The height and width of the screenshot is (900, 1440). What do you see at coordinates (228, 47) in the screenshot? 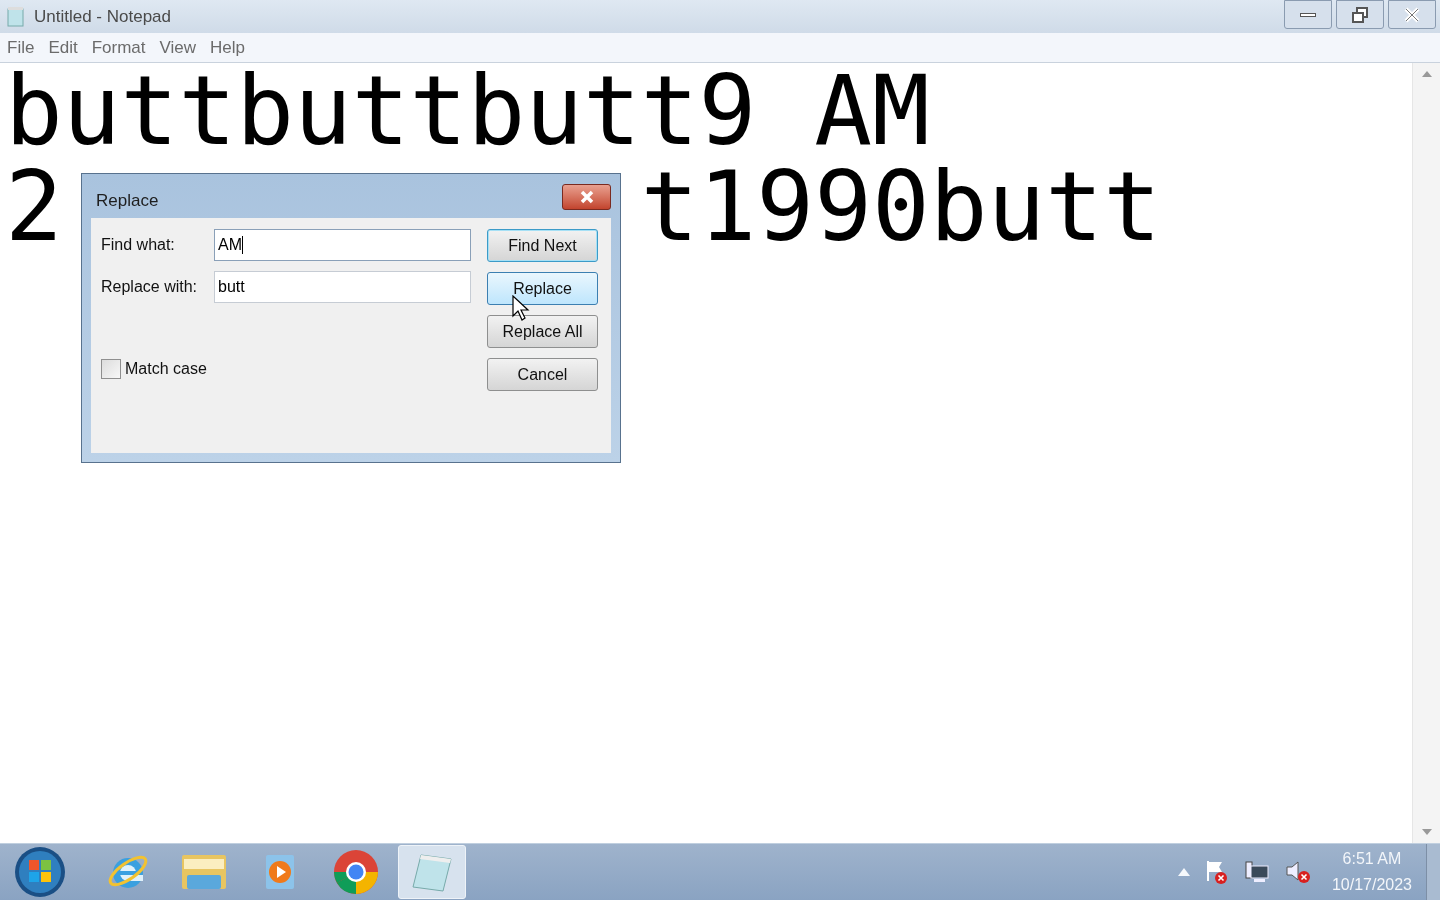
I see `menu-item: Help` at bounding box center [228, 47].